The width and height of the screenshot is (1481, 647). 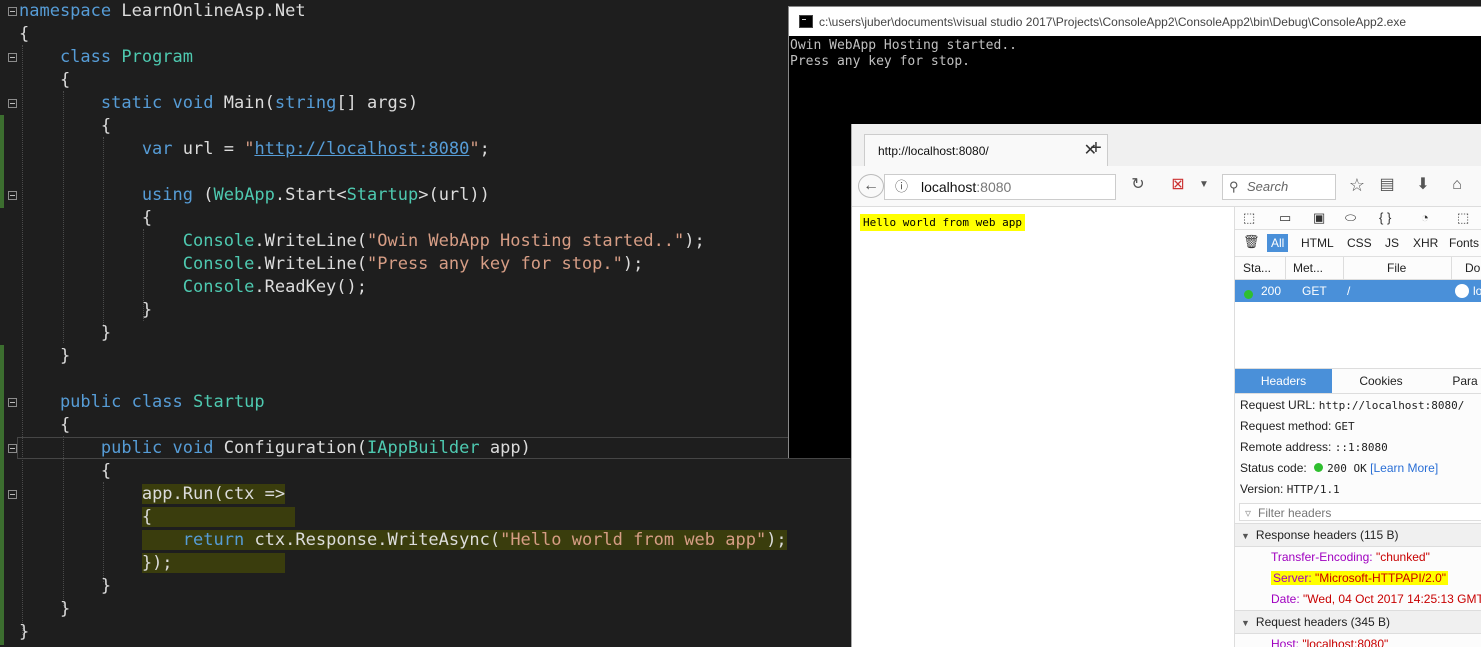 What do you see at coordinates (1285, 218) in the screenshot?
I see `console-icon: ▭` at bounding box center [1285, 218].